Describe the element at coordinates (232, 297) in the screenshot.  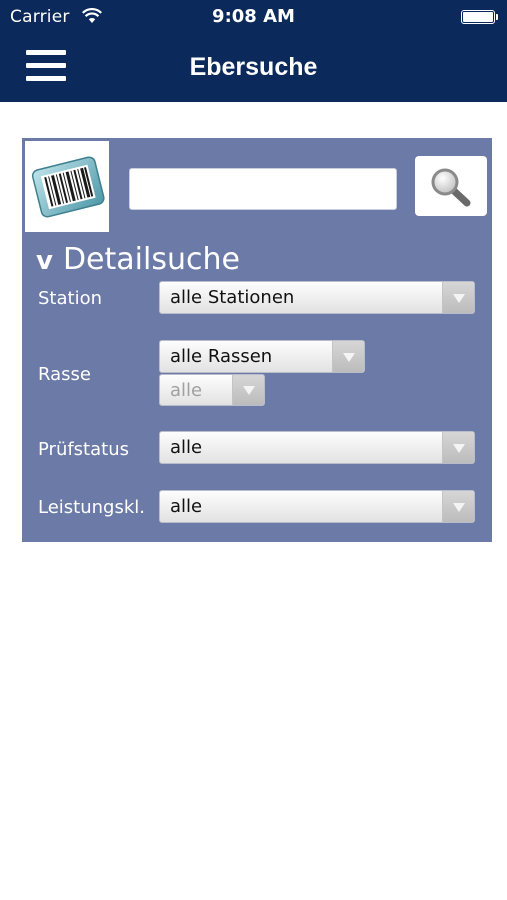
I see `station-select-value: alle Stationen` at that location.